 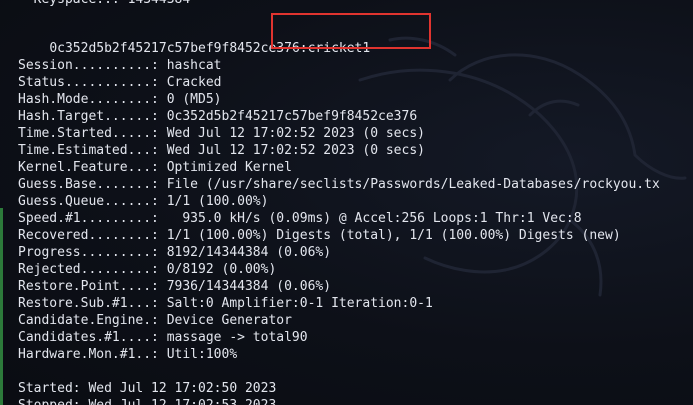 What do you see at coordinates (175, 286) in the screenshot?
I see `status-row-restore-point: Restore.Point....: 7936/14344384 (0.06%)` at bounding box center [175, 286].